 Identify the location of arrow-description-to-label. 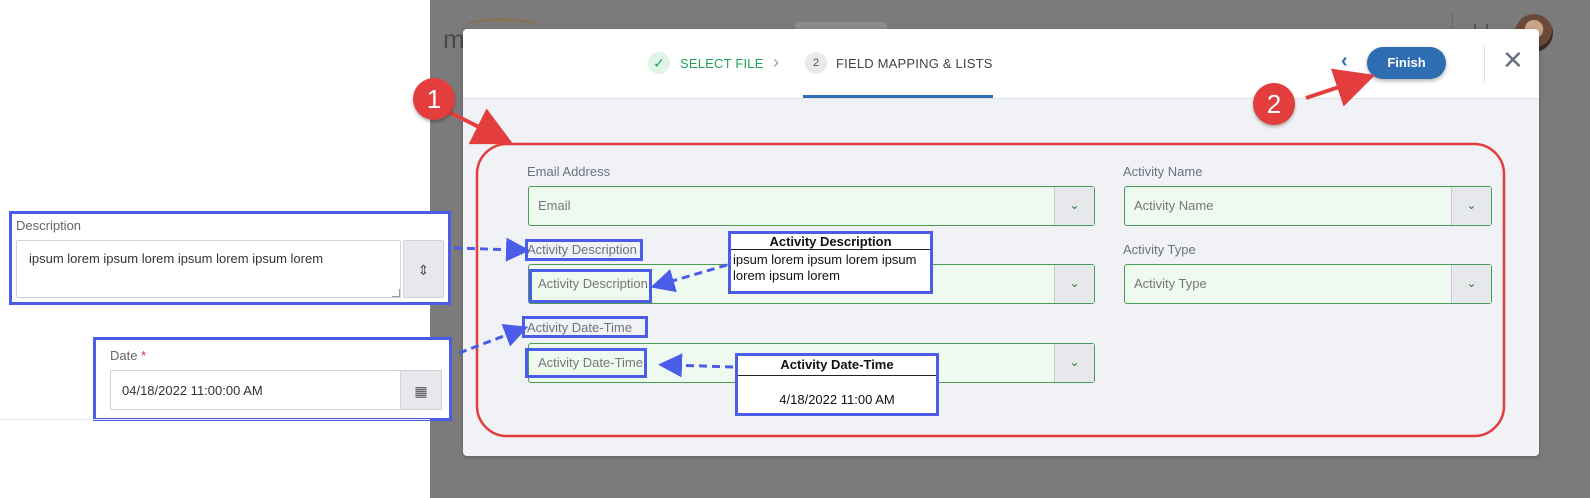
(491, 249).